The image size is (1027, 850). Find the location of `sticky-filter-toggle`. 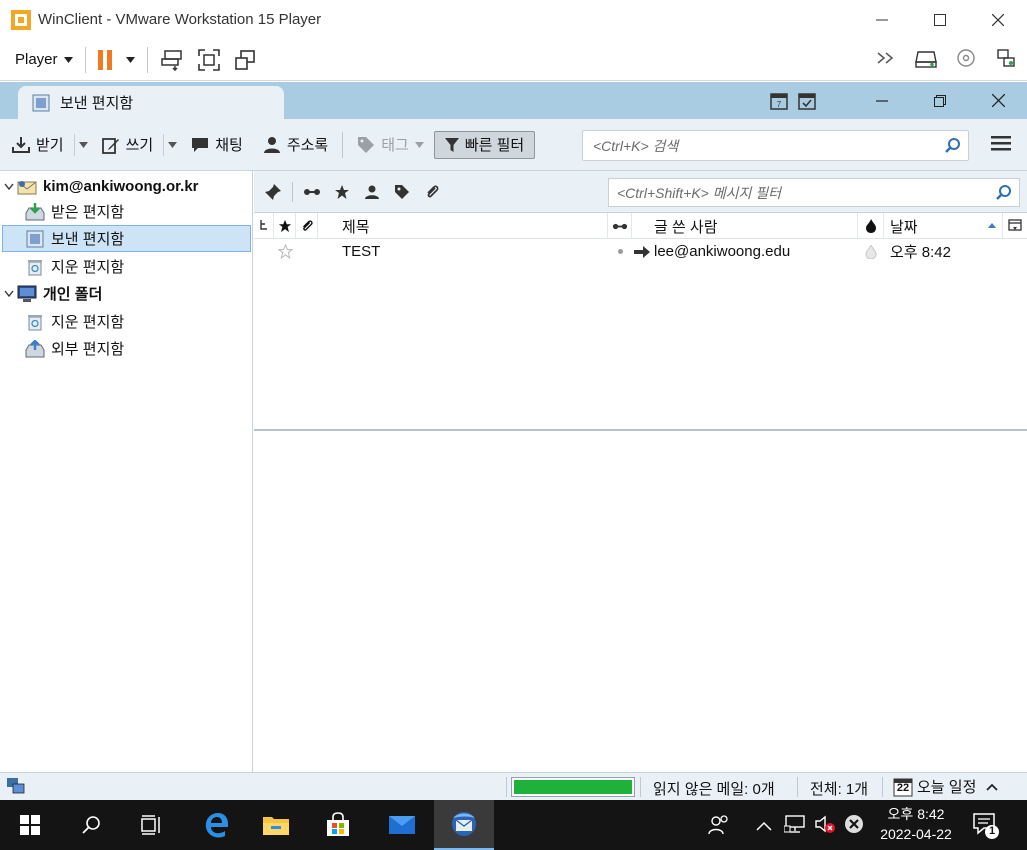

sticky-filter-toggle is located at coordinates (273, 192).